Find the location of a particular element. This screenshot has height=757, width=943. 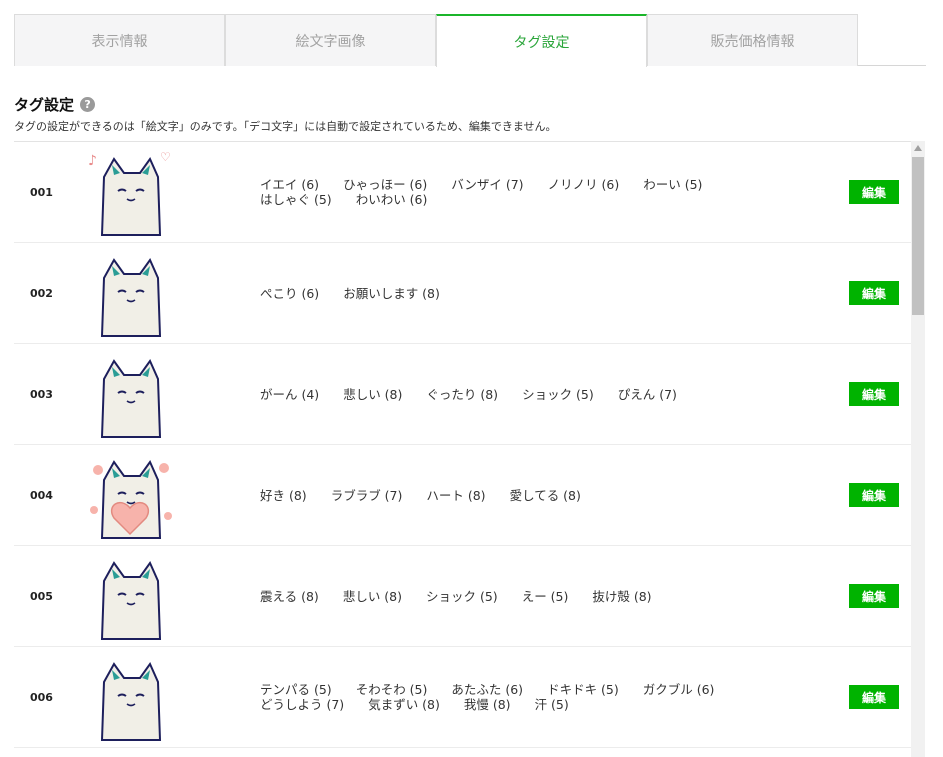

tag-label: 抜け殻 (8) is located at coordinates (622, 596).